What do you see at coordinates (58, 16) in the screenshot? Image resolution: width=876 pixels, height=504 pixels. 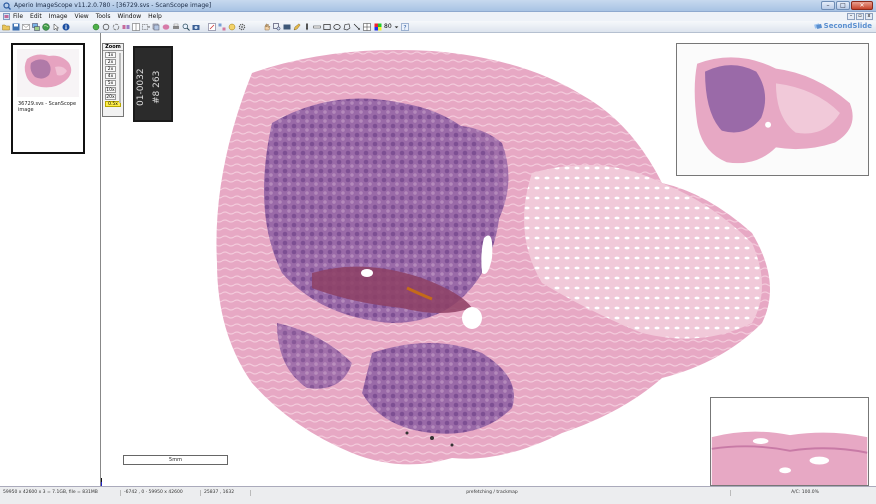 I see `menu-image: Image` at bounding box center [58, 16].